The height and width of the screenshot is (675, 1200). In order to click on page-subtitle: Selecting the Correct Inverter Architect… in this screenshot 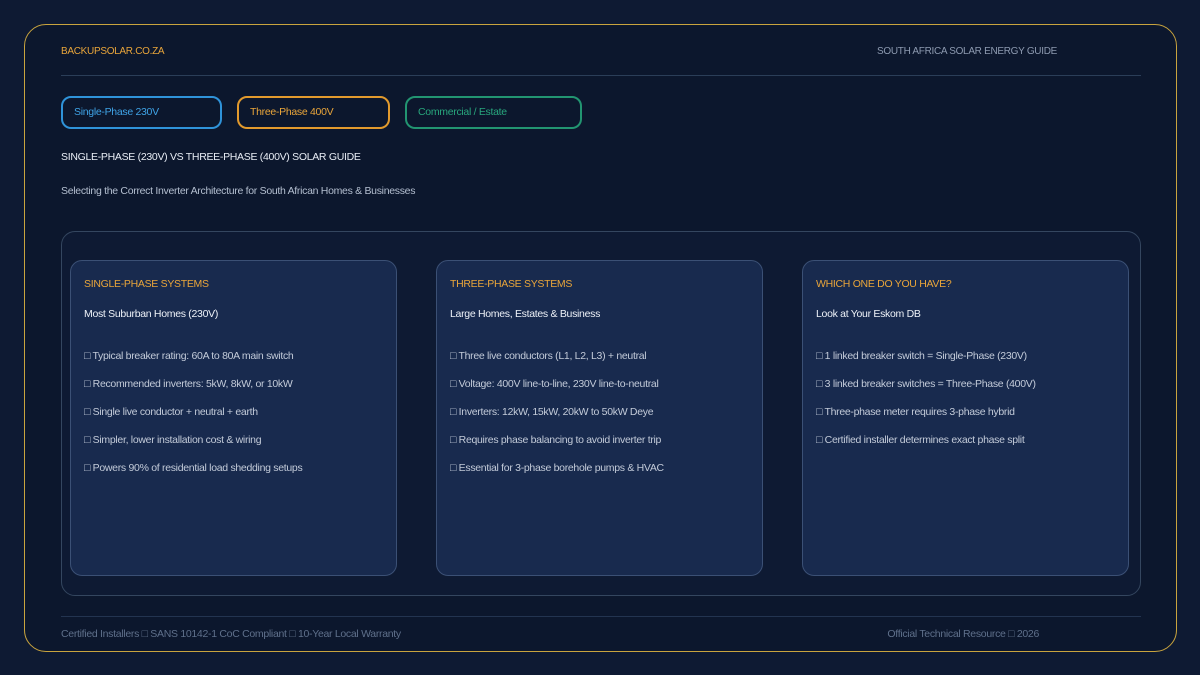, I will do `click(238, 191)`.